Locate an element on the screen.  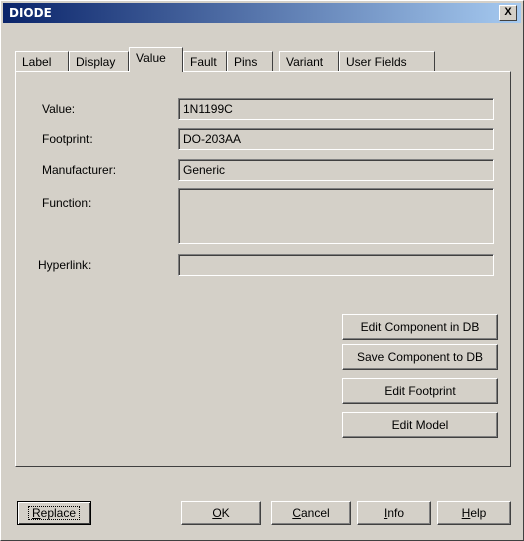
function-label: Function: is located at coordinates (67, 203).